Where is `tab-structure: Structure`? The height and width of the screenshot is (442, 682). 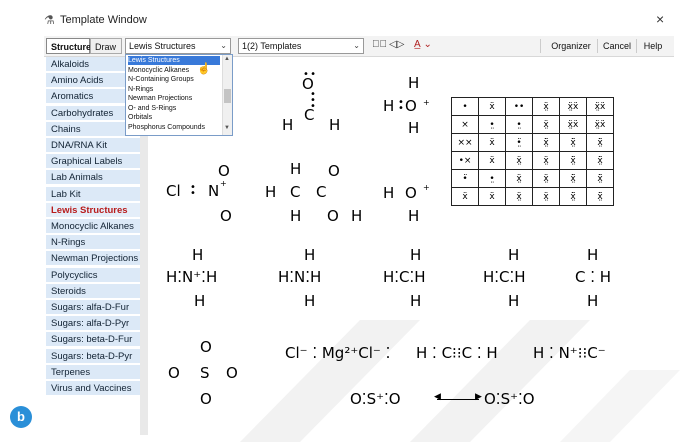
tab-structure: Structure is located at coordinates (68, 46).